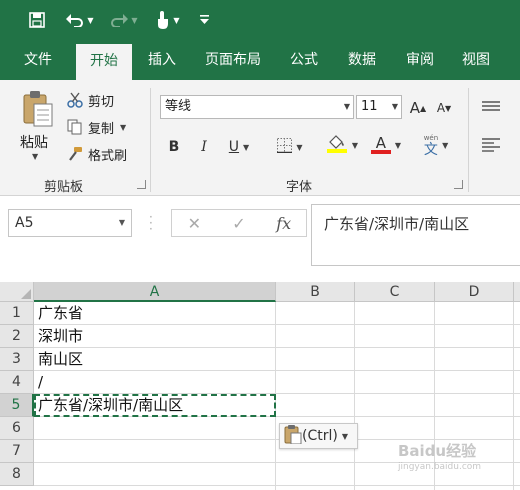 The image size is (520, 490). I want to click on row-header-5: 5, so click(17, 405).